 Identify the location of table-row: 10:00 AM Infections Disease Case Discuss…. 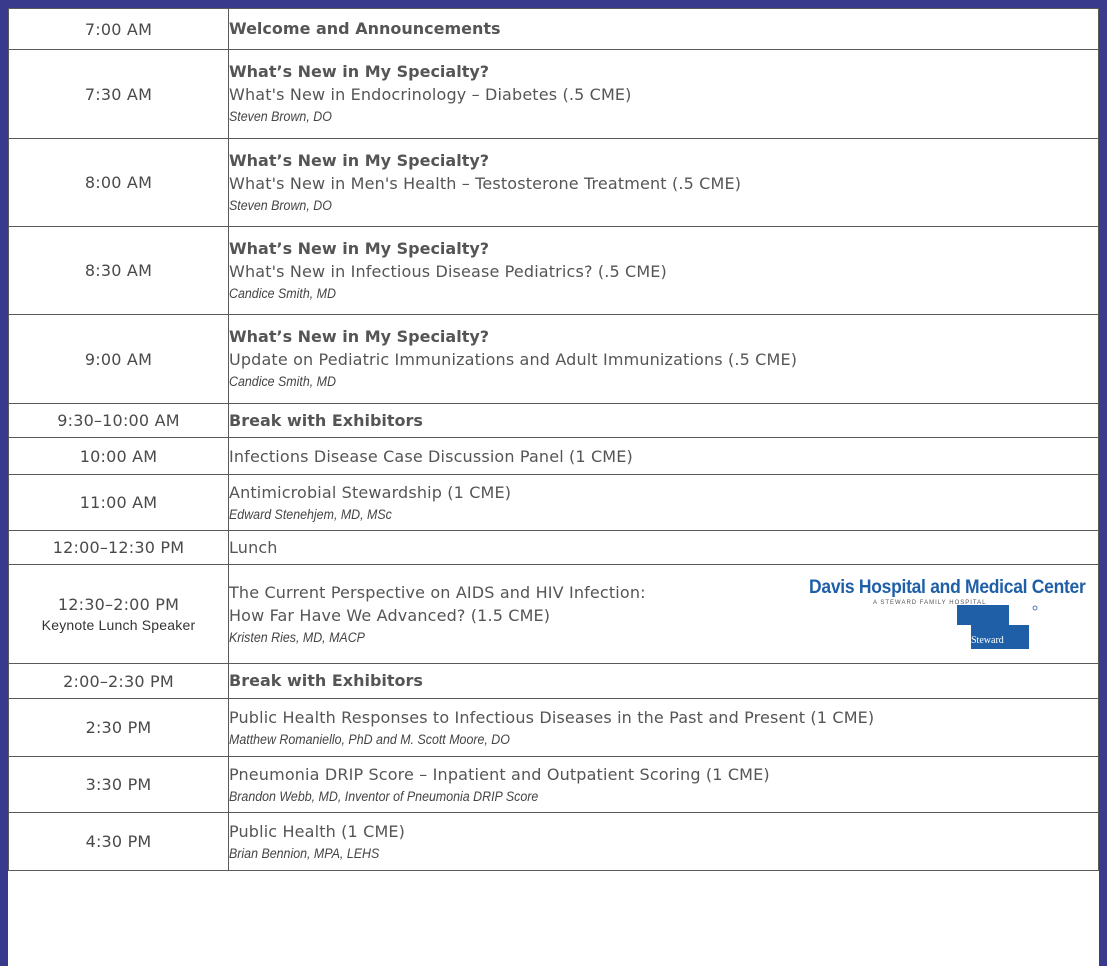
(553, 456).